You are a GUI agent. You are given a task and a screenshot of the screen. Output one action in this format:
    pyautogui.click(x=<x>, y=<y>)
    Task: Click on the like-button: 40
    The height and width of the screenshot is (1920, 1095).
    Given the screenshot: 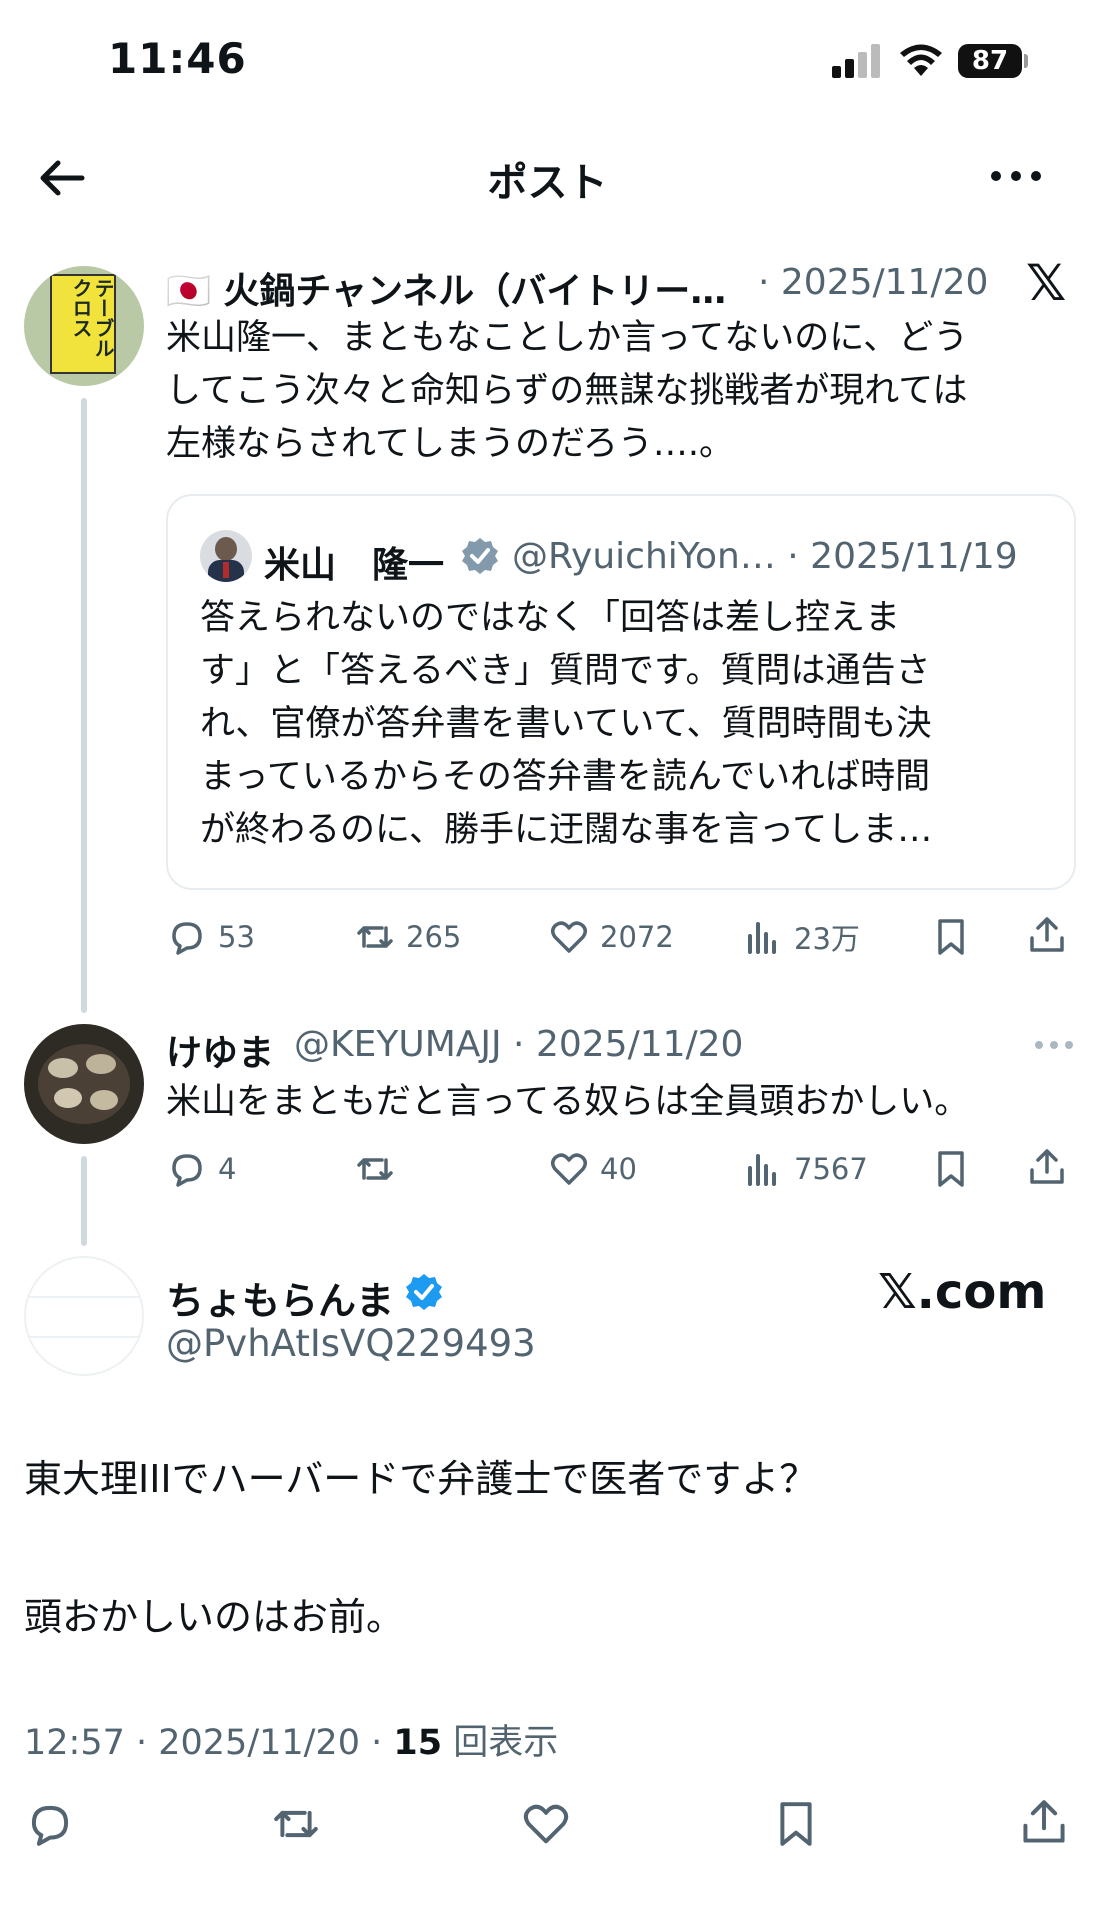 What is the action you would take?
    pyautogui.click(x=592, y=1169)
    